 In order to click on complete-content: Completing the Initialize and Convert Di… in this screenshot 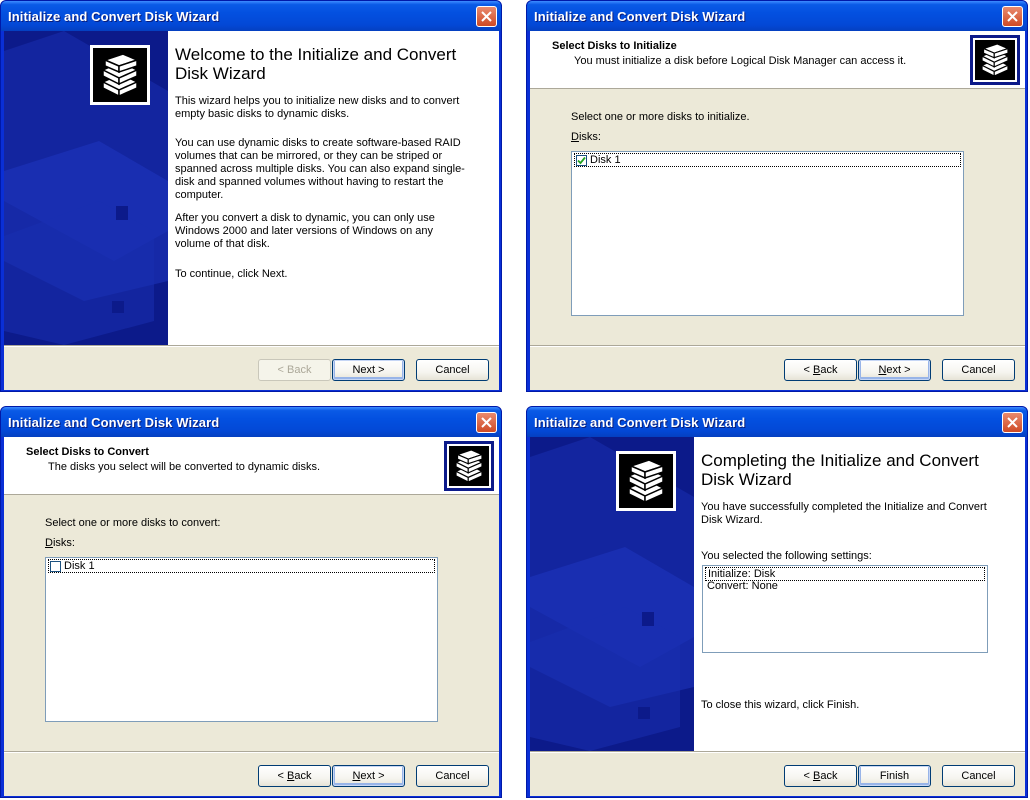, I will do `click(859, 594)`.